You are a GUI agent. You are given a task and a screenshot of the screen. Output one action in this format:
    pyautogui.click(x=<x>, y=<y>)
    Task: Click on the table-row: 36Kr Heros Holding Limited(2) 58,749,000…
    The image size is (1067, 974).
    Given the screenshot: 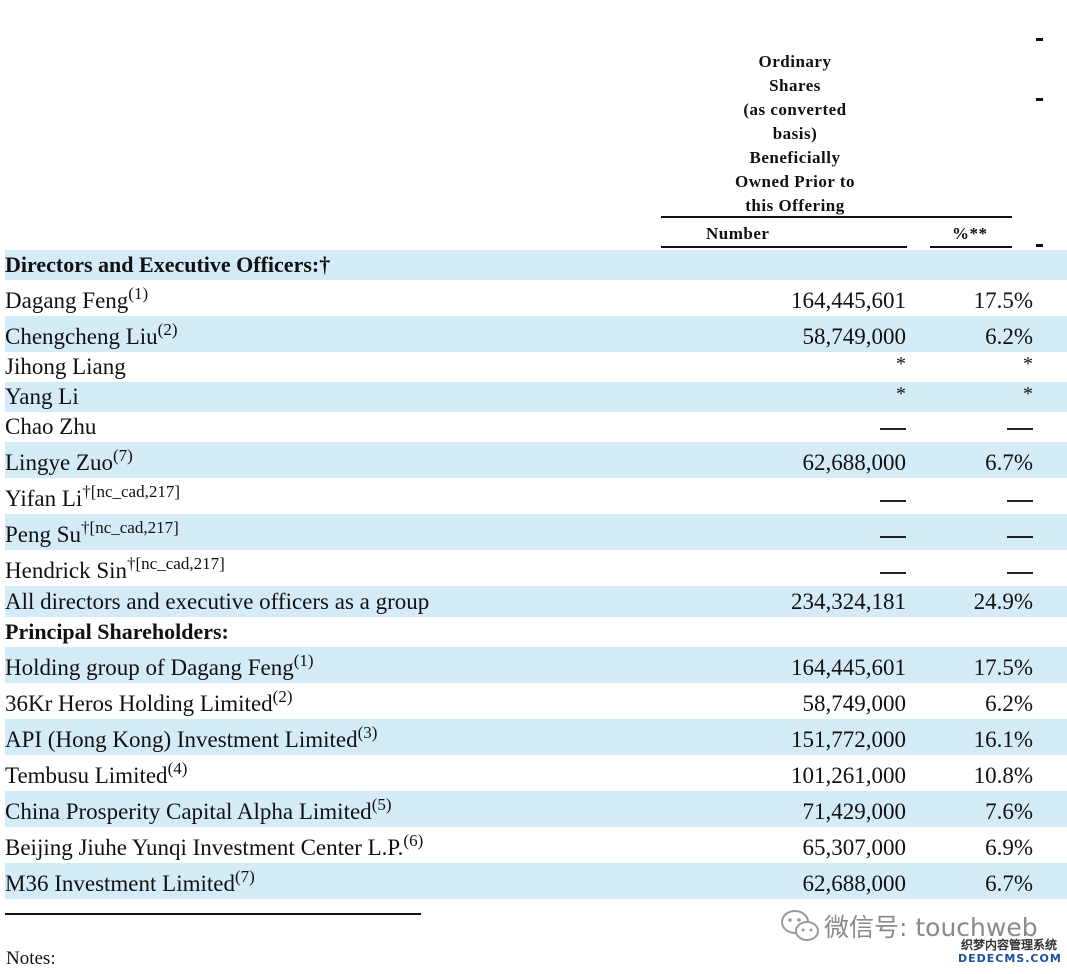 What is the action you would take?
    pyautogui.click(x=536, y=701)
    